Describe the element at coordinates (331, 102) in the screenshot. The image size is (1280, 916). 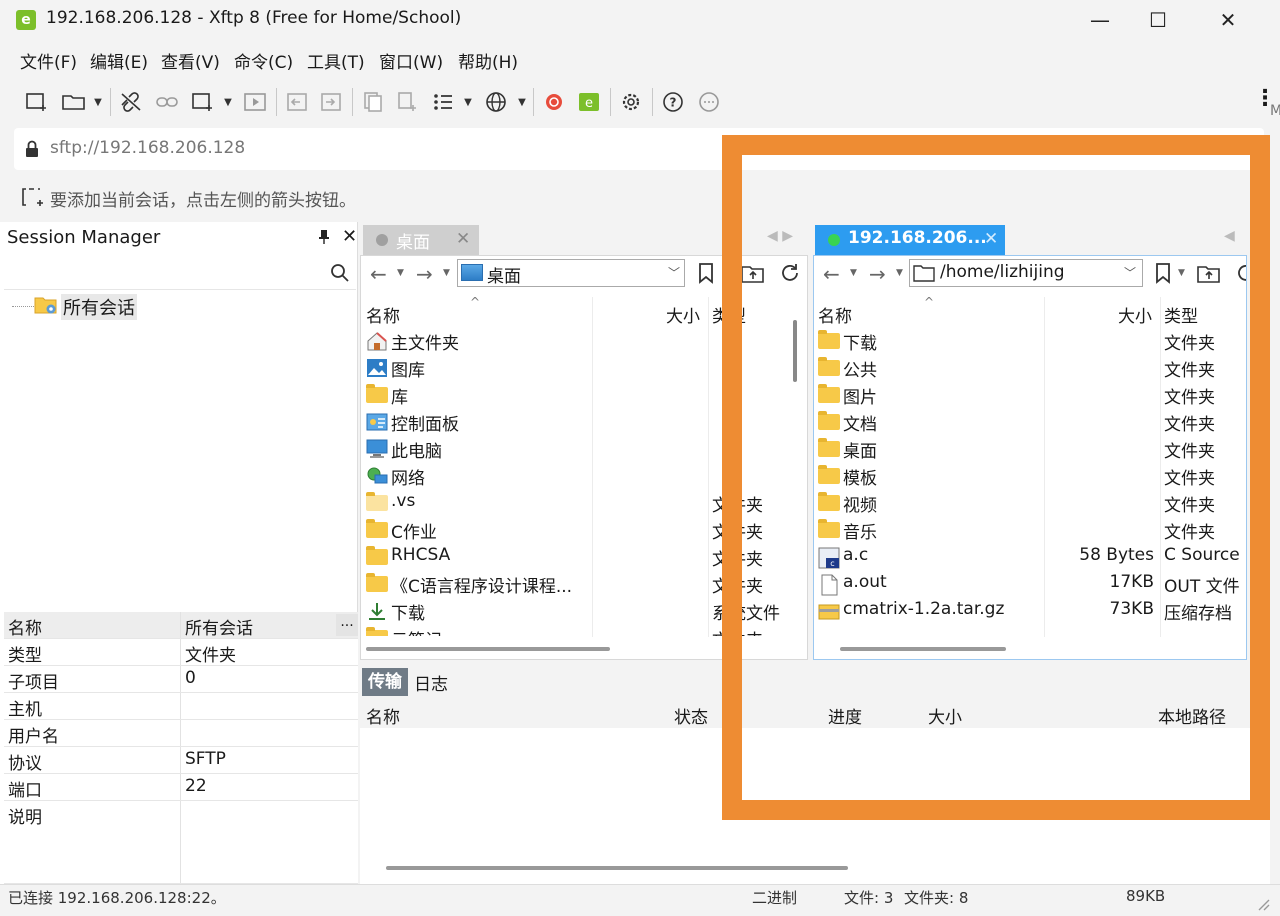
I see `transfer-right-icon` at that location.